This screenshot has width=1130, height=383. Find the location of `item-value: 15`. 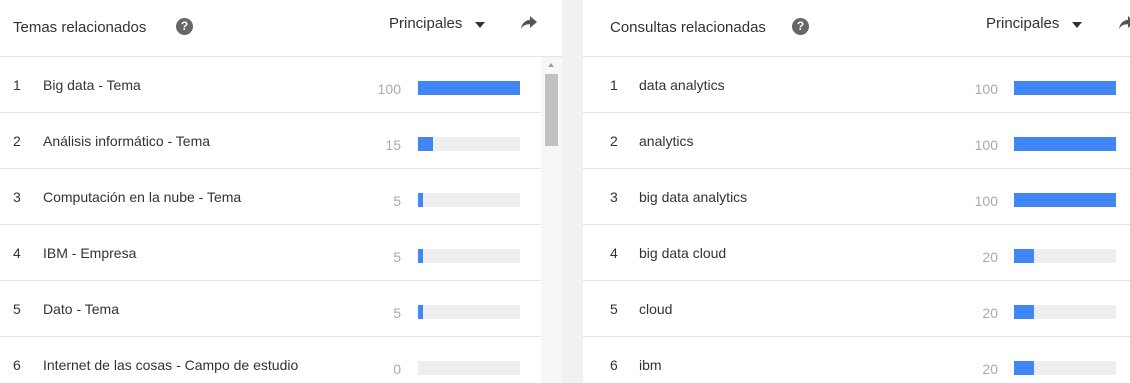

item-value: 15 is located at coordinates (393, 145).